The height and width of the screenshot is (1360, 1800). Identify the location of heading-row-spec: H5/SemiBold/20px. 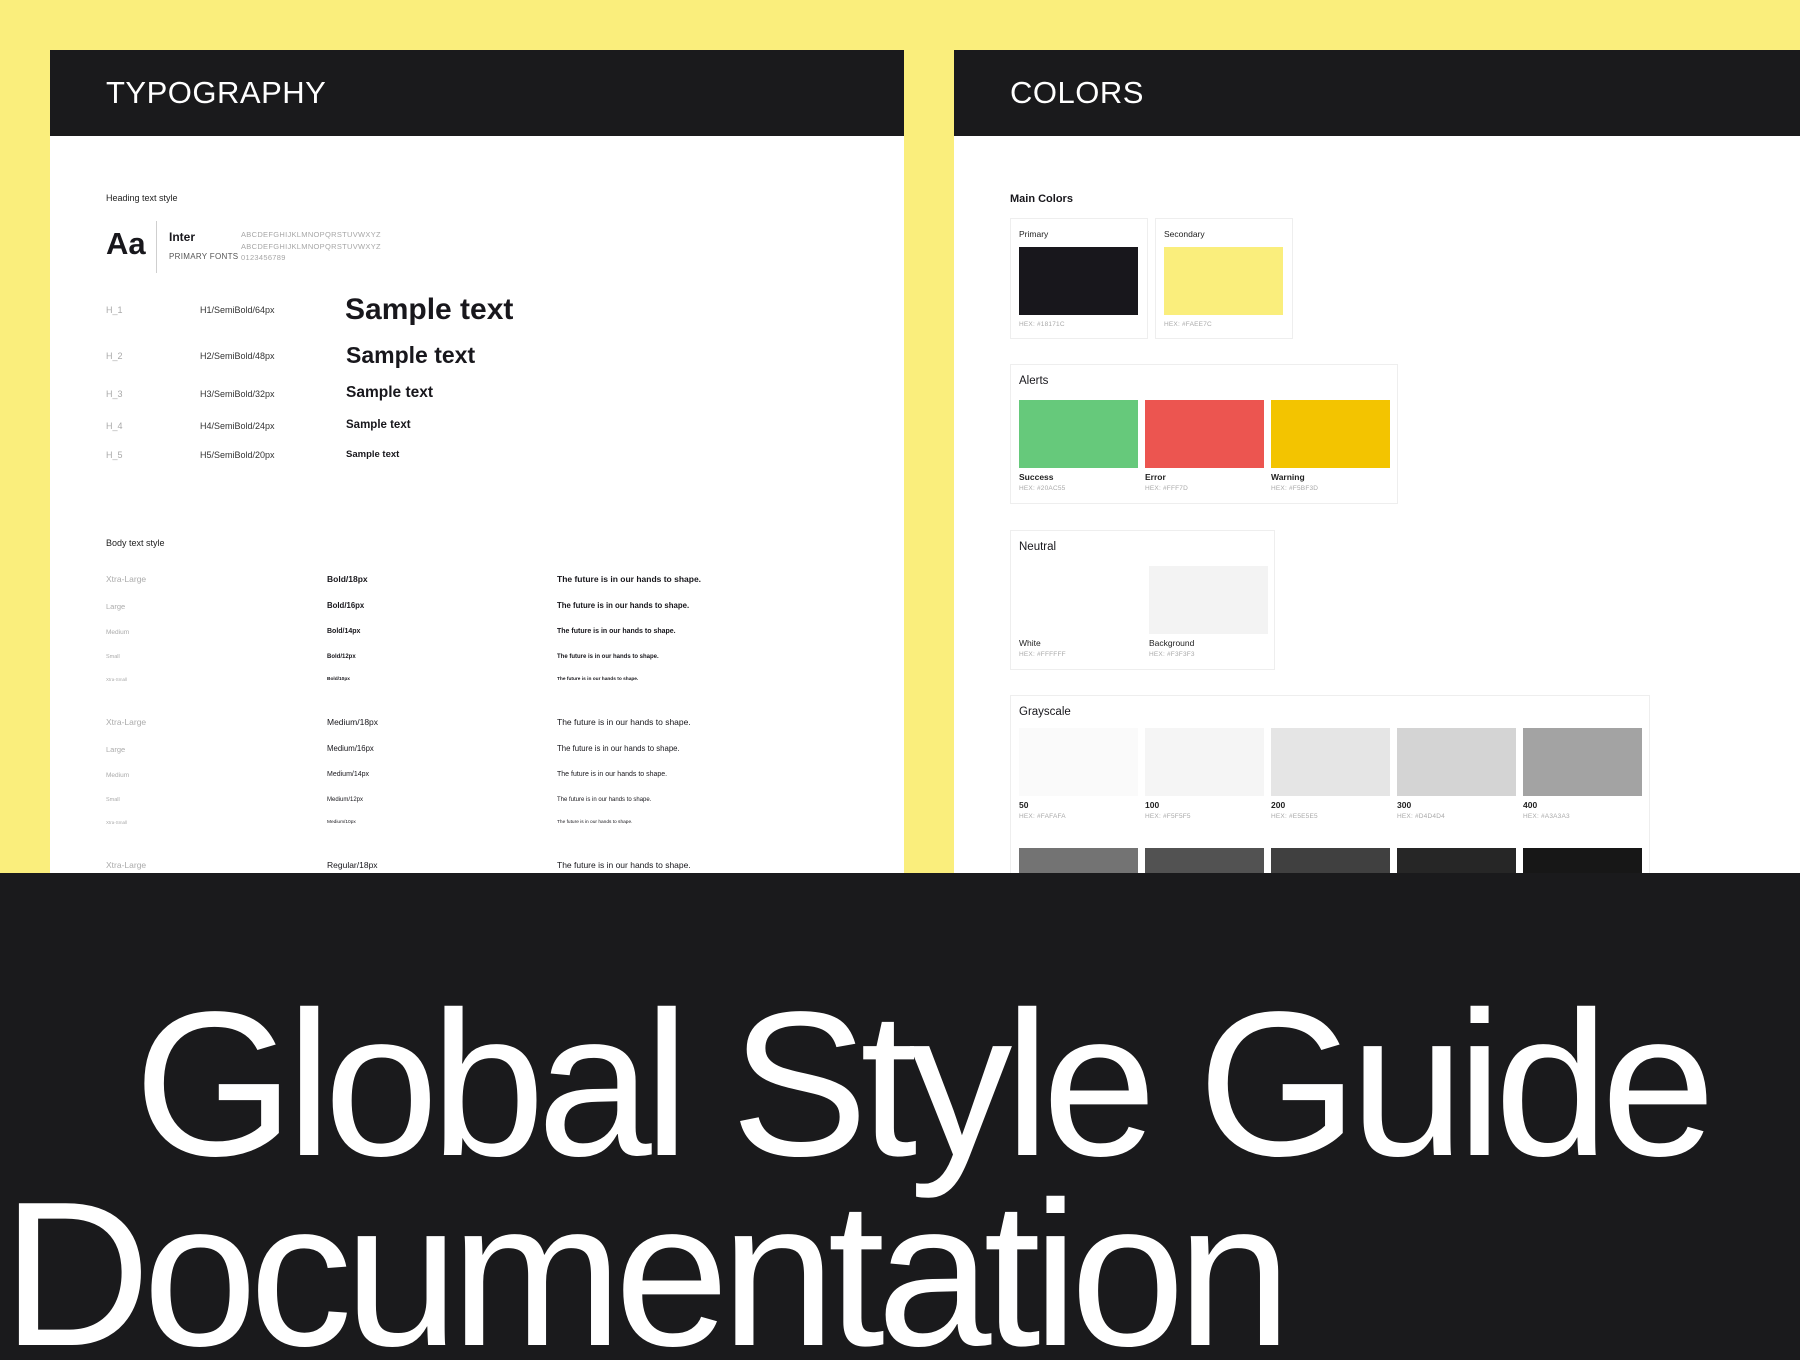
(237, 455).